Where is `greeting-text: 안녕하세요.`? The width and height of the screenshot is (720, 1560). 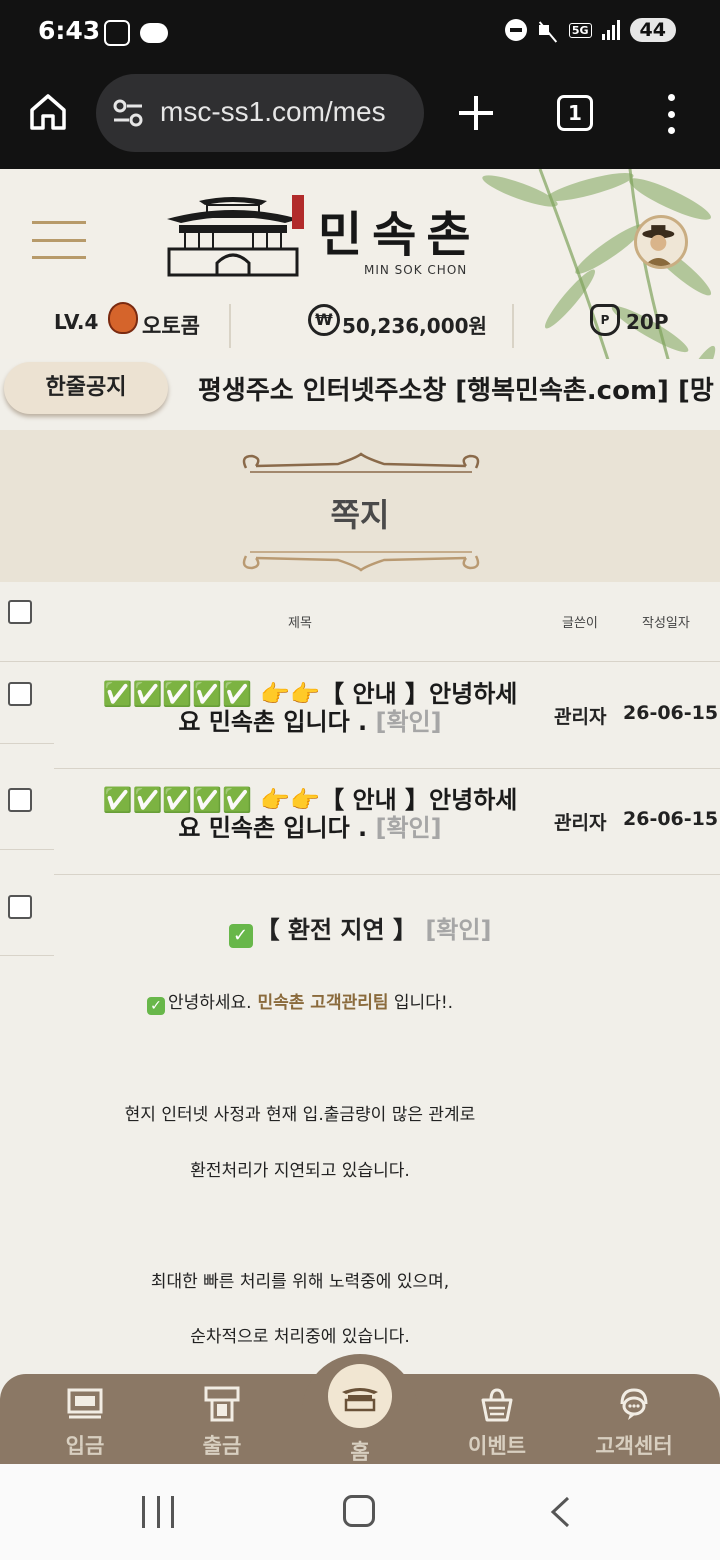
greeting-text: 안녕하세요. is located at coordinates (209, 1003).